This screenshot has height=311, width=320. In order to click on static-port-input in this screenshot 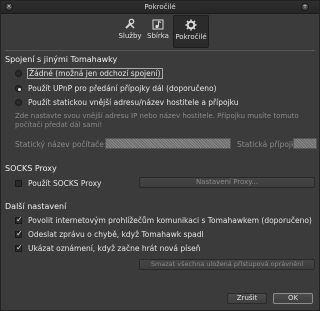, I will do `click(305, 143)`.